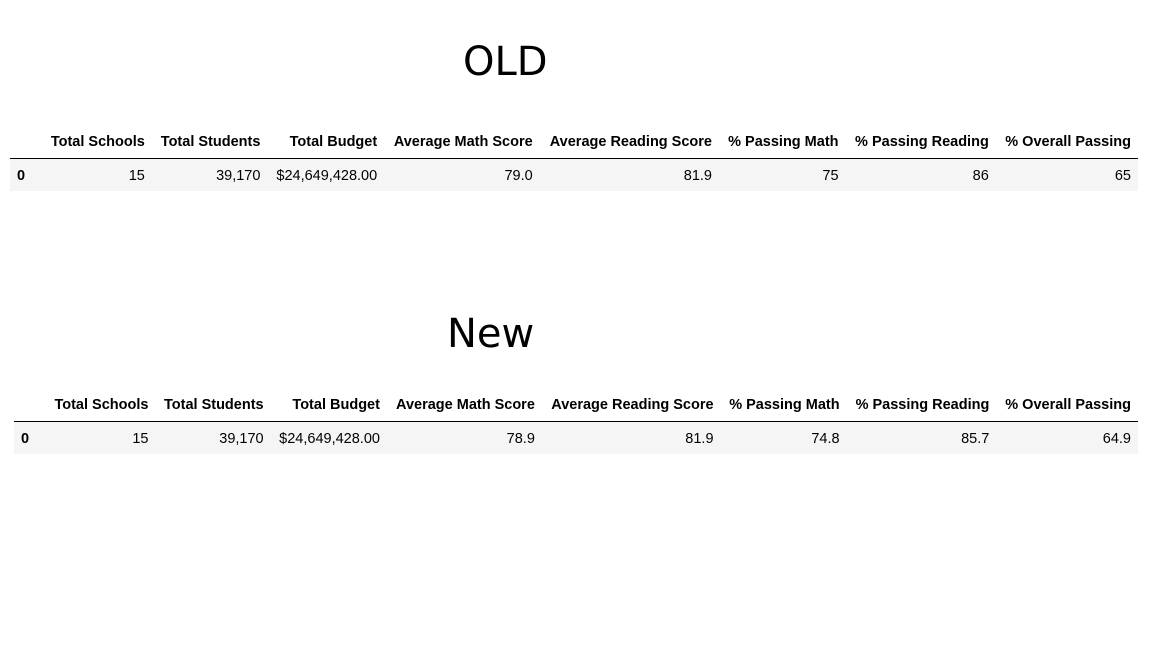  Describe the element at coordinates (921, 437) in the screenshot. I see `table-cell: 85.7` at that location.